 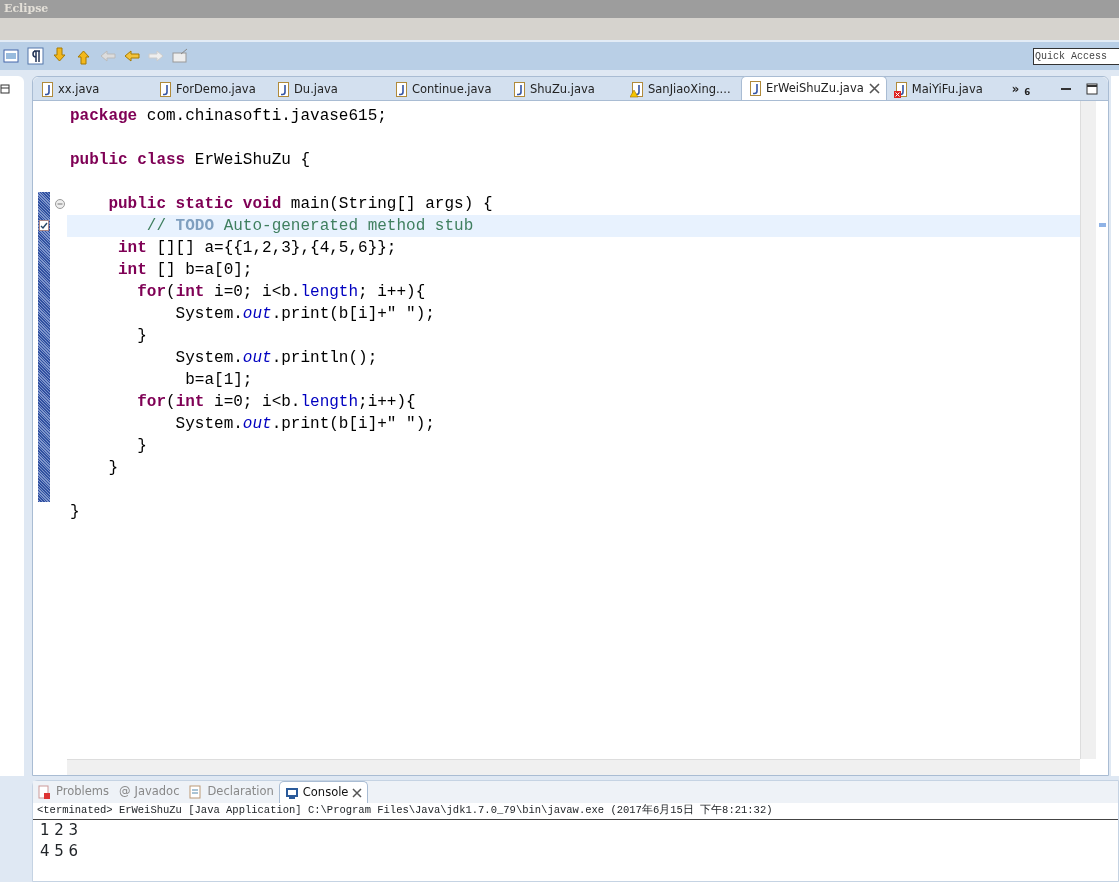 What do you see at coordinates (636, 89) in the screenshot?
I see `java-file-warning-icon` at bounding box center [636, 89].